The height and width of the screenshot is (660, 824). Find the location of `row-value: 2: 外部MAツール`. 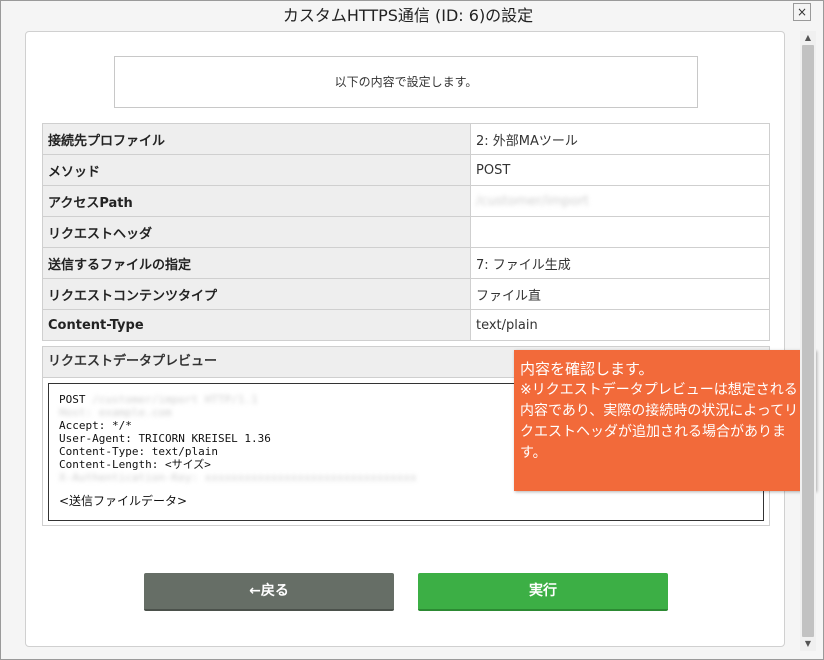

row-value: 2: 外部MAツール is located at coordinates (620, 139).